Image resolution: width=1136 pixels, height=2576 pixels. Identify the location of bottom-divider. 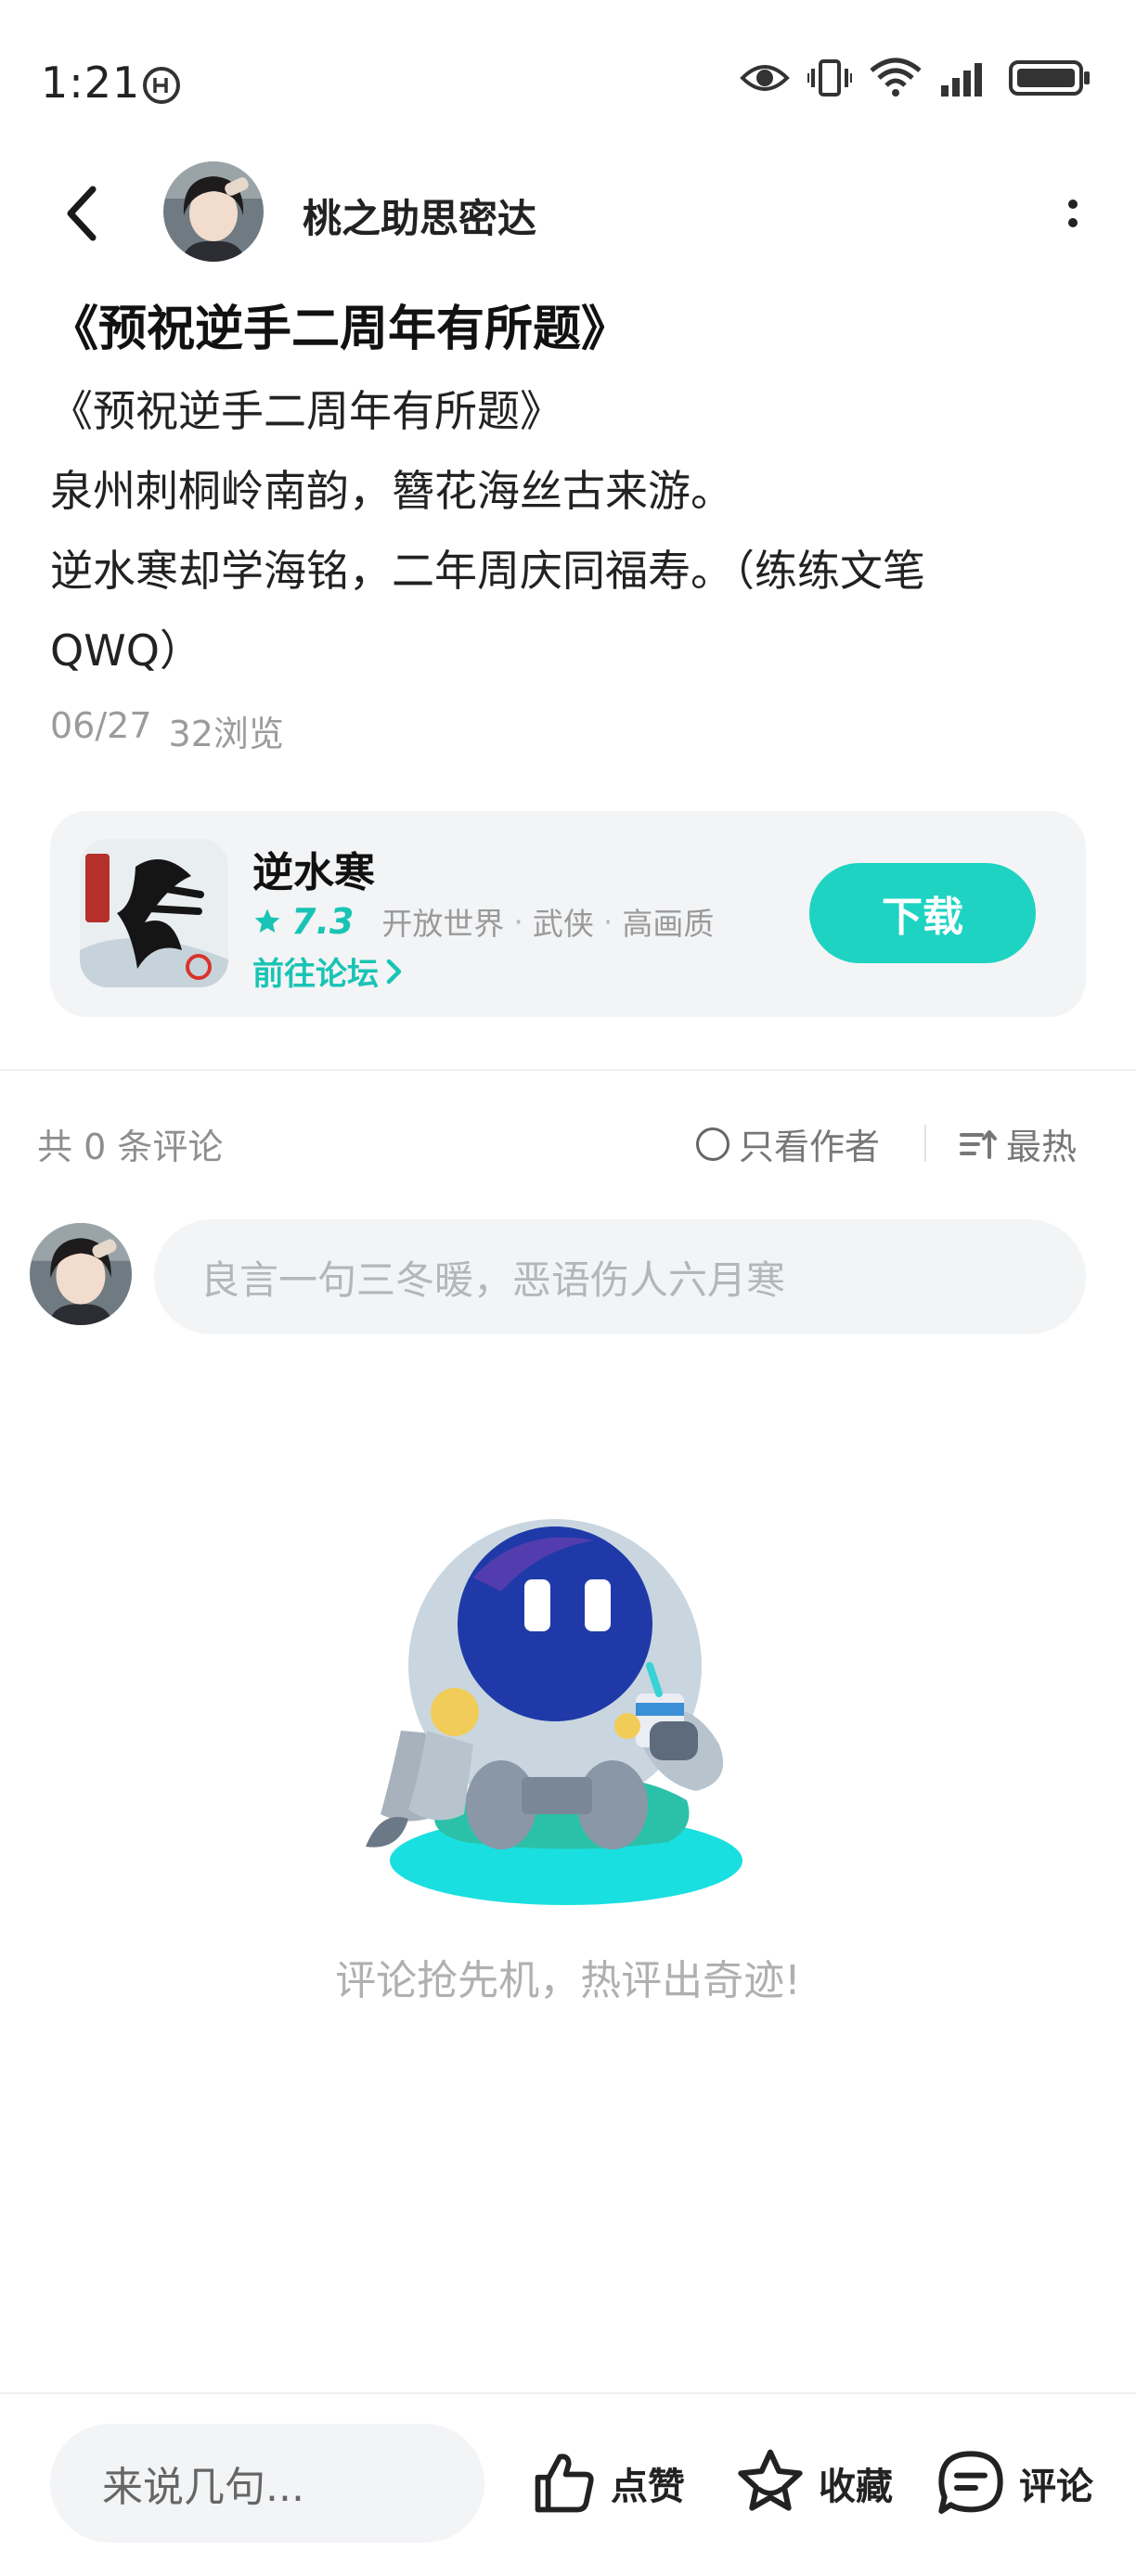
(568, 2393).